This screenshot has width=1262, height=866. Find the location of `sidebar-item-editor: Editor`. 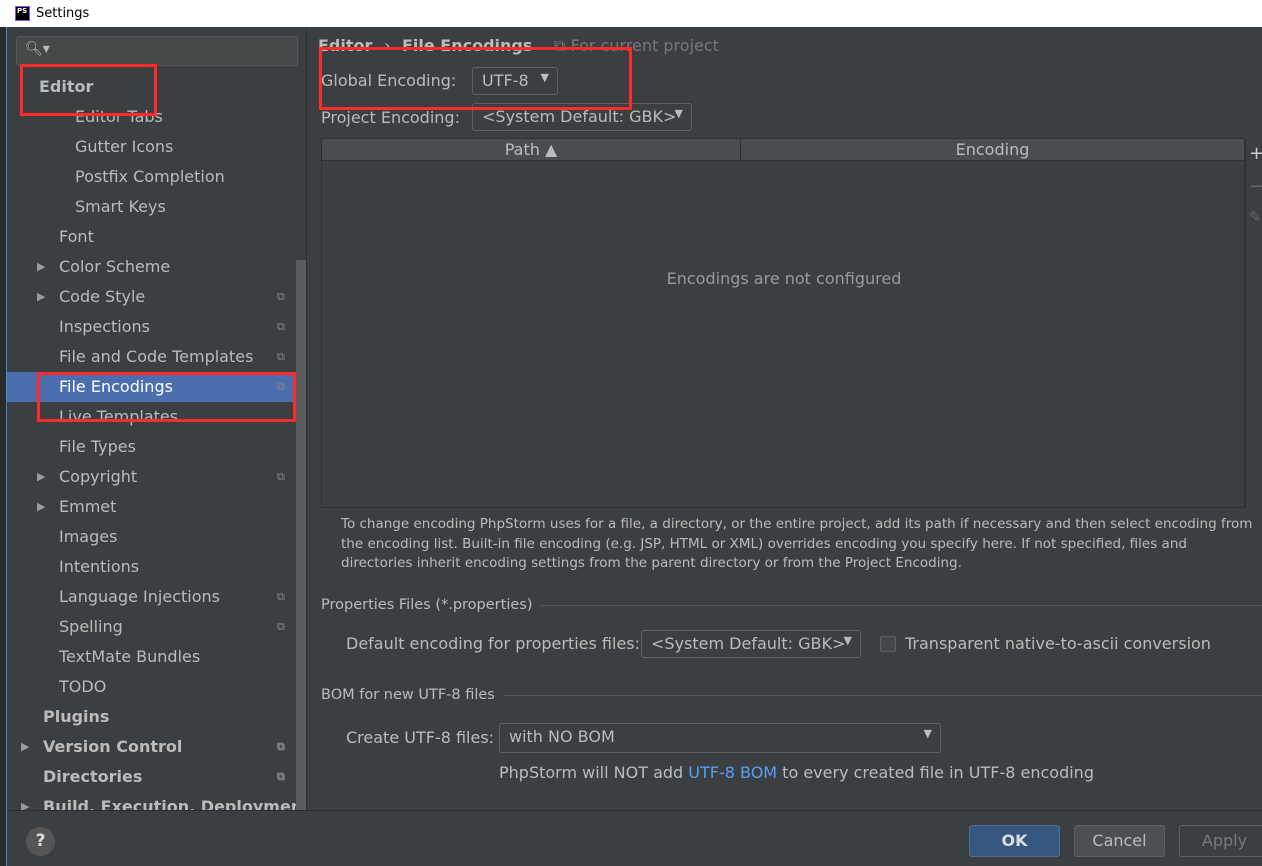

sidebar-item-editor: Editor is located at coordinates (151, 87).